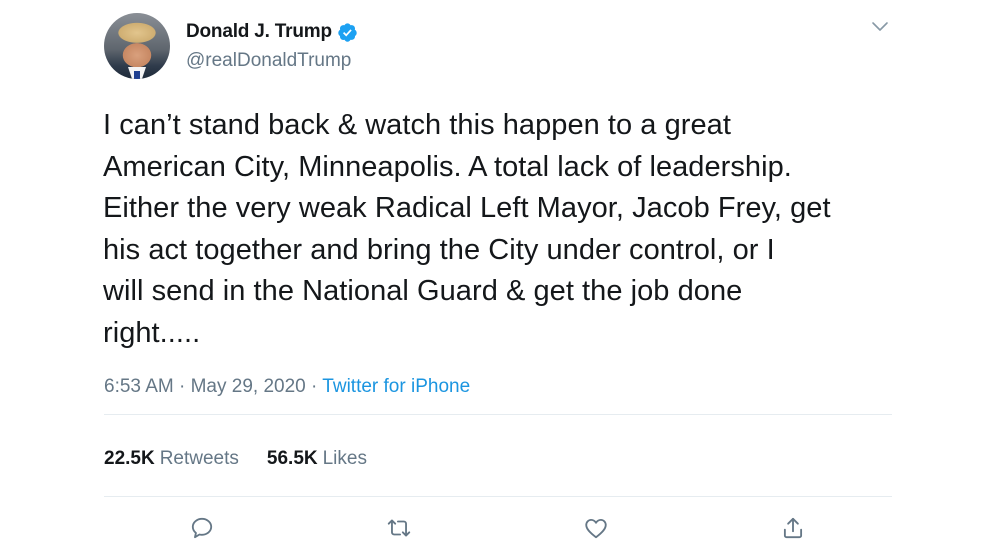  What do you see at coordinates (139, 386) in the screenshot?
I see `tweet-time: 6:53 AM` at bounding box center [139, 386].